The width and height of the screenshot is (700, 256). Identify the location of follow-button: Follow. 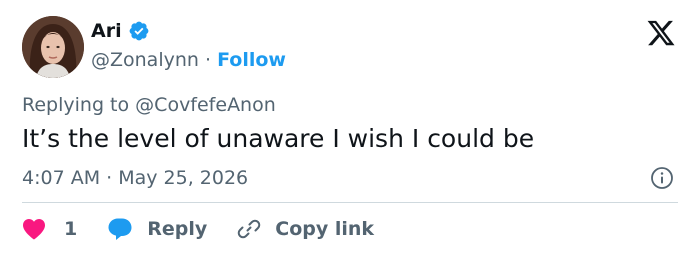
(251, 60).